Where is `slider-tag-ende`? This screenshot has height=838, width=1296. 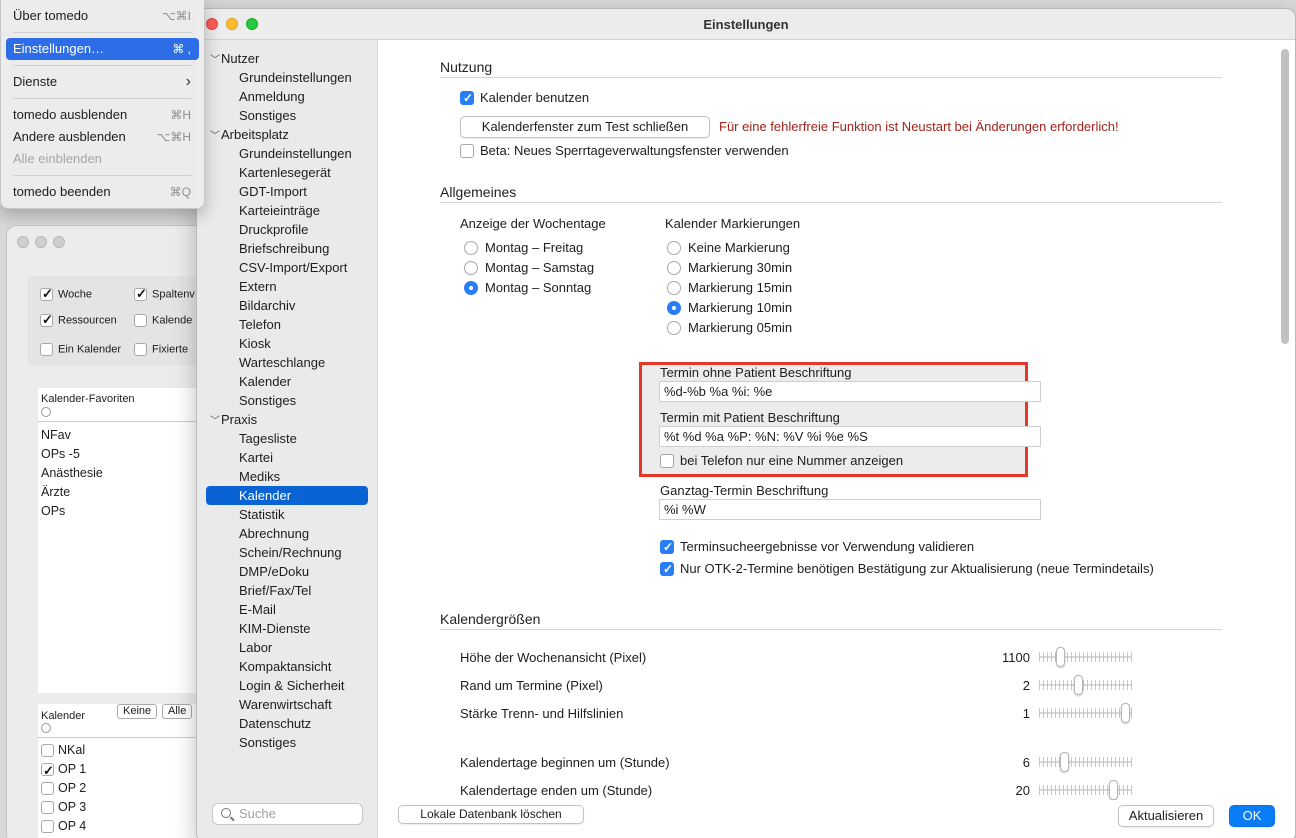 slider-tag-ende is located at coordinates (1085, 790).